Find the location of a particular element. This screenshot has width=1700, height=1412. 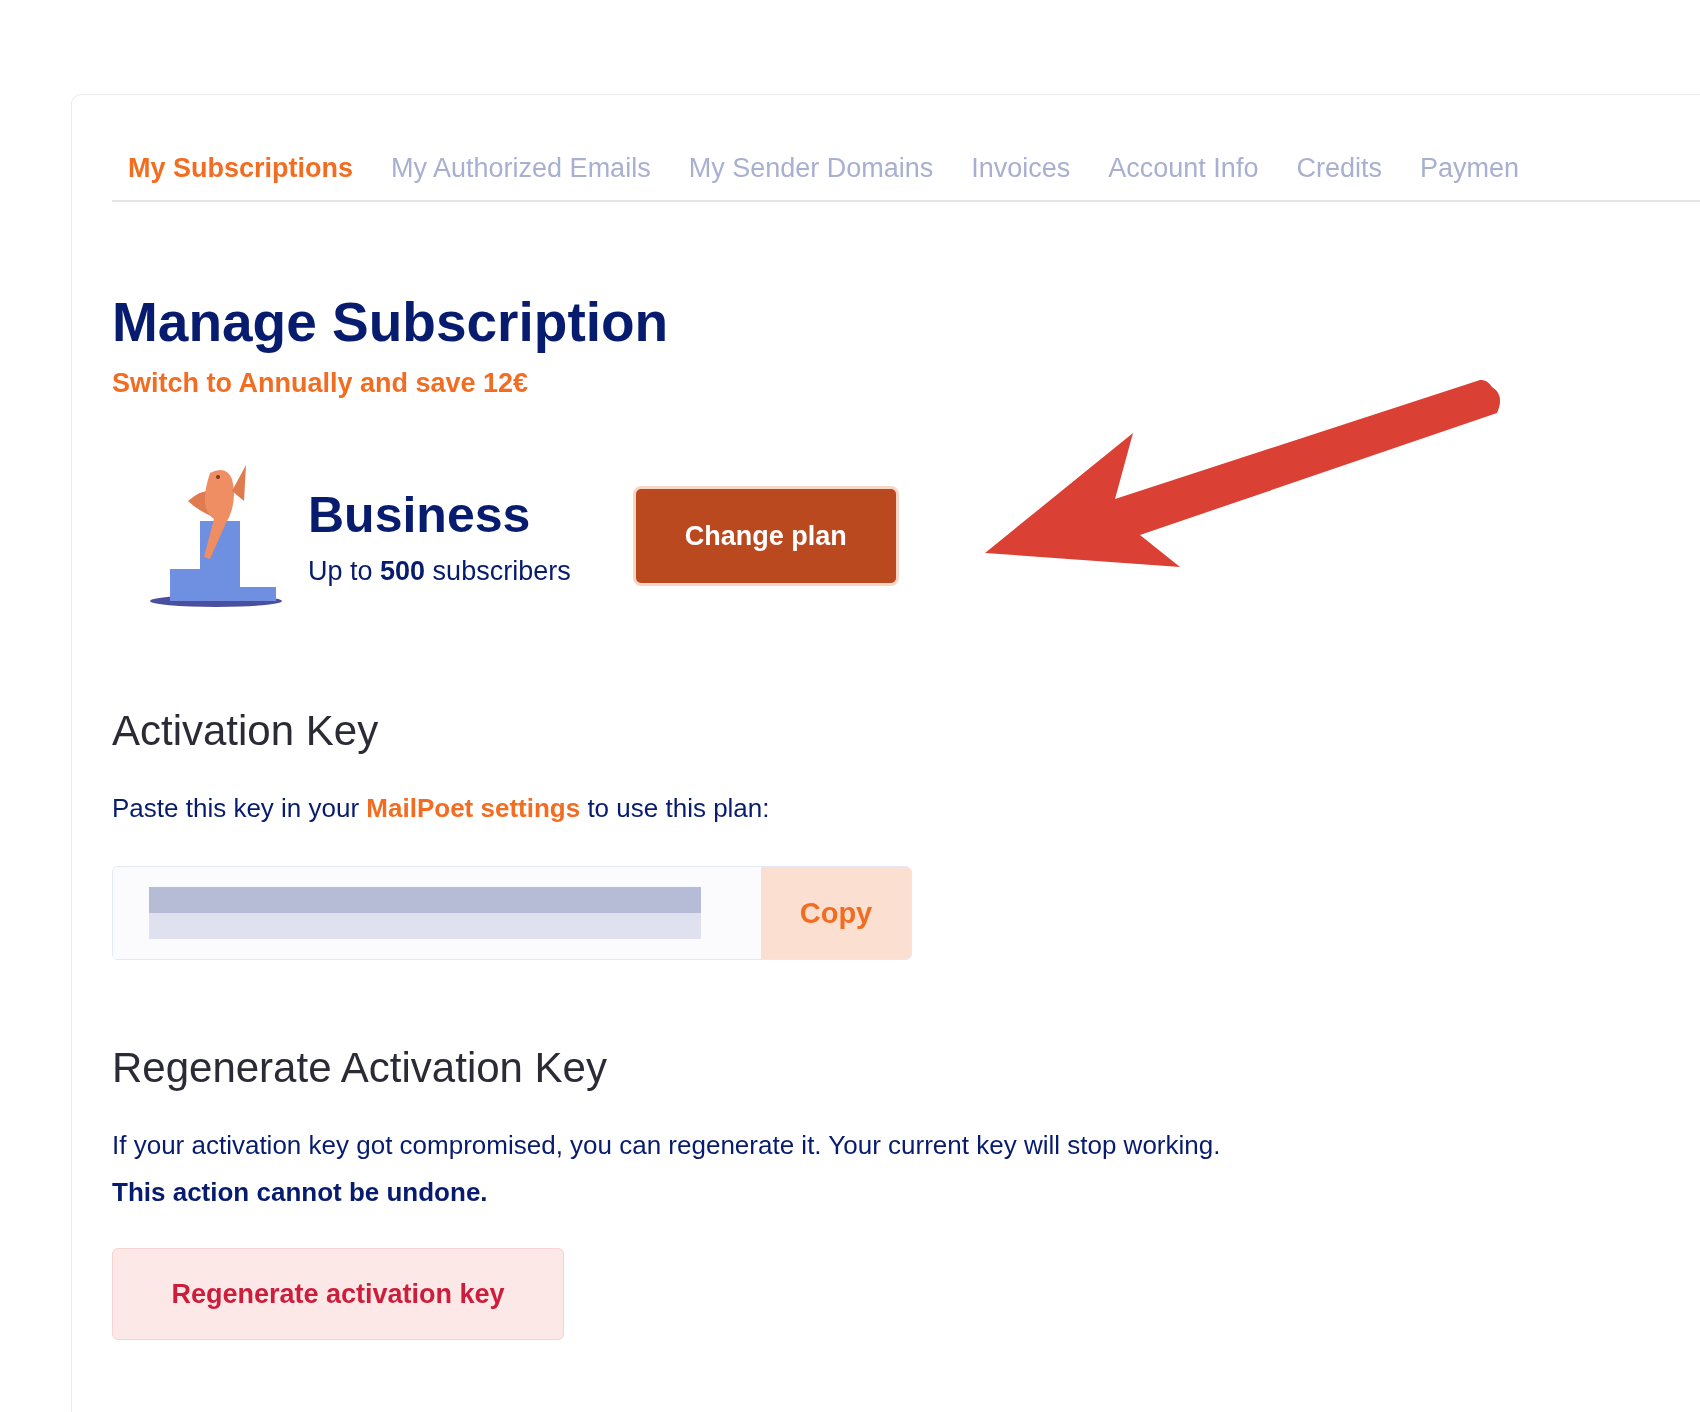

promo-text: Switch to Annually and save 12€ is located at coordinates (321, 383).